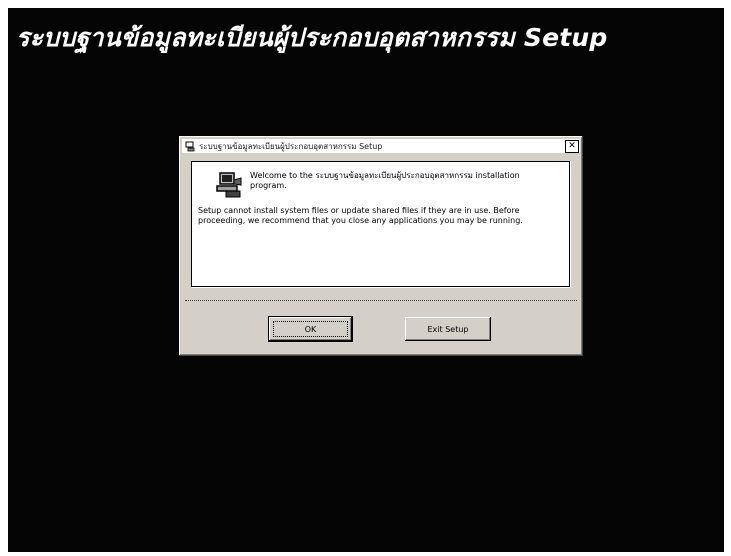  I want to click on close-button: ✕, so click(572, 146).